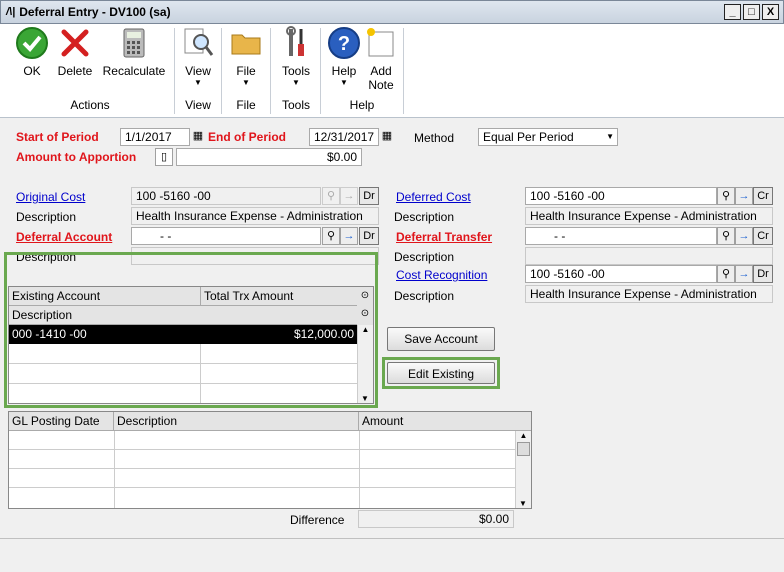  What do you see at coordinates (381, 59) in the screenshot?
I see `add-note-button: Add Note` at bounding box center [381, 59].